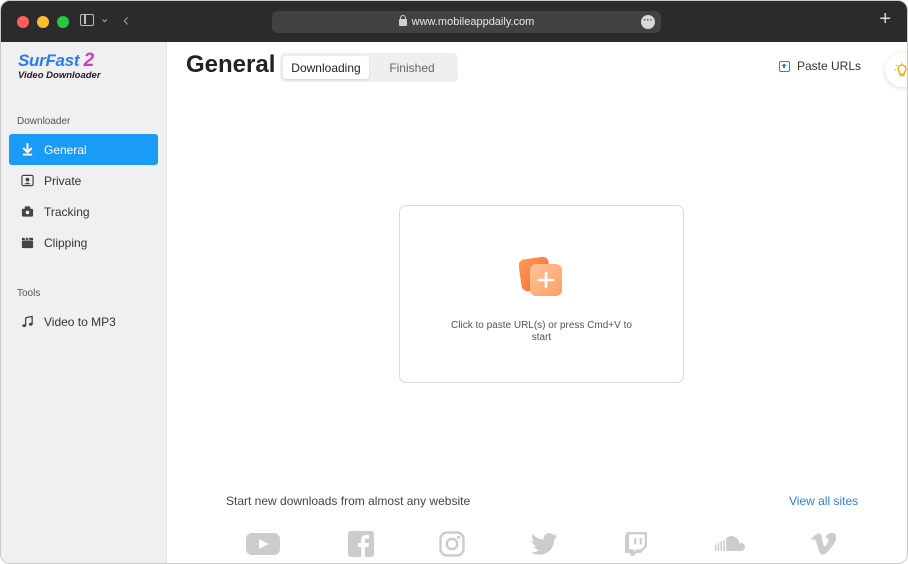  I want to click on more-options-icon: ···, so click(648, 22).